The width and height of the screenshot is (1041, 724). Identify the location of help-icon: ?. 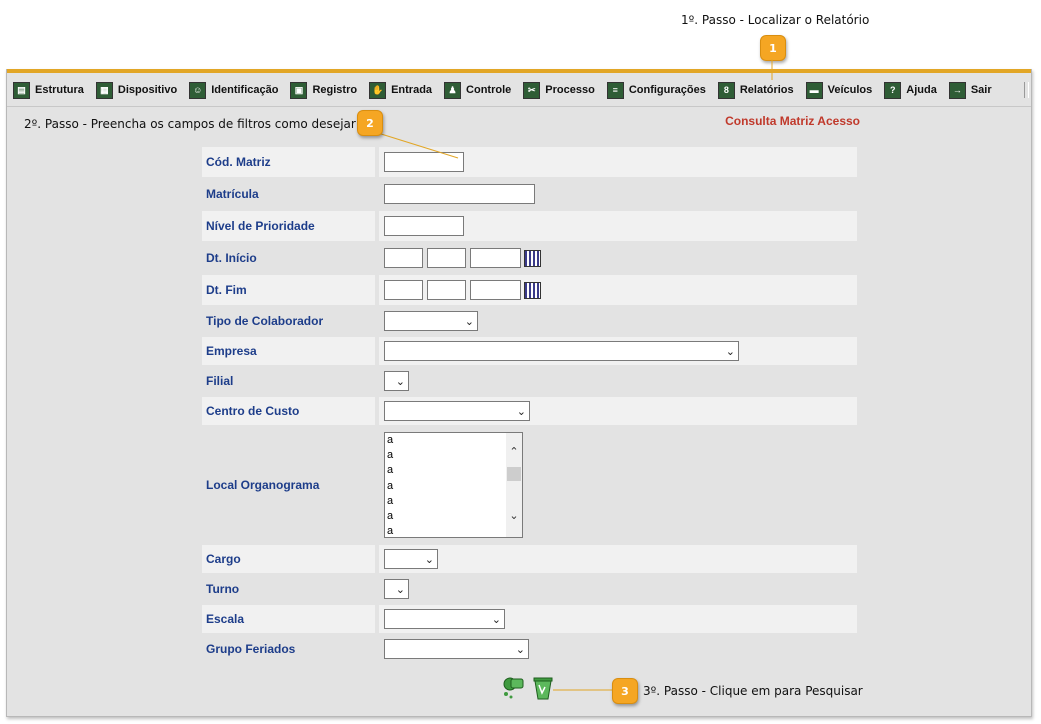
(893, 90).